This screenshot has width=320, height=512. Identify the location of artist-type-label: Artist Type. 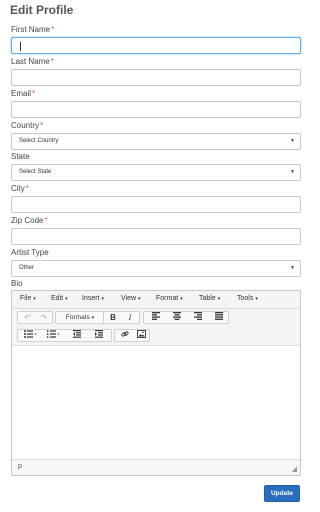
(30, 253).